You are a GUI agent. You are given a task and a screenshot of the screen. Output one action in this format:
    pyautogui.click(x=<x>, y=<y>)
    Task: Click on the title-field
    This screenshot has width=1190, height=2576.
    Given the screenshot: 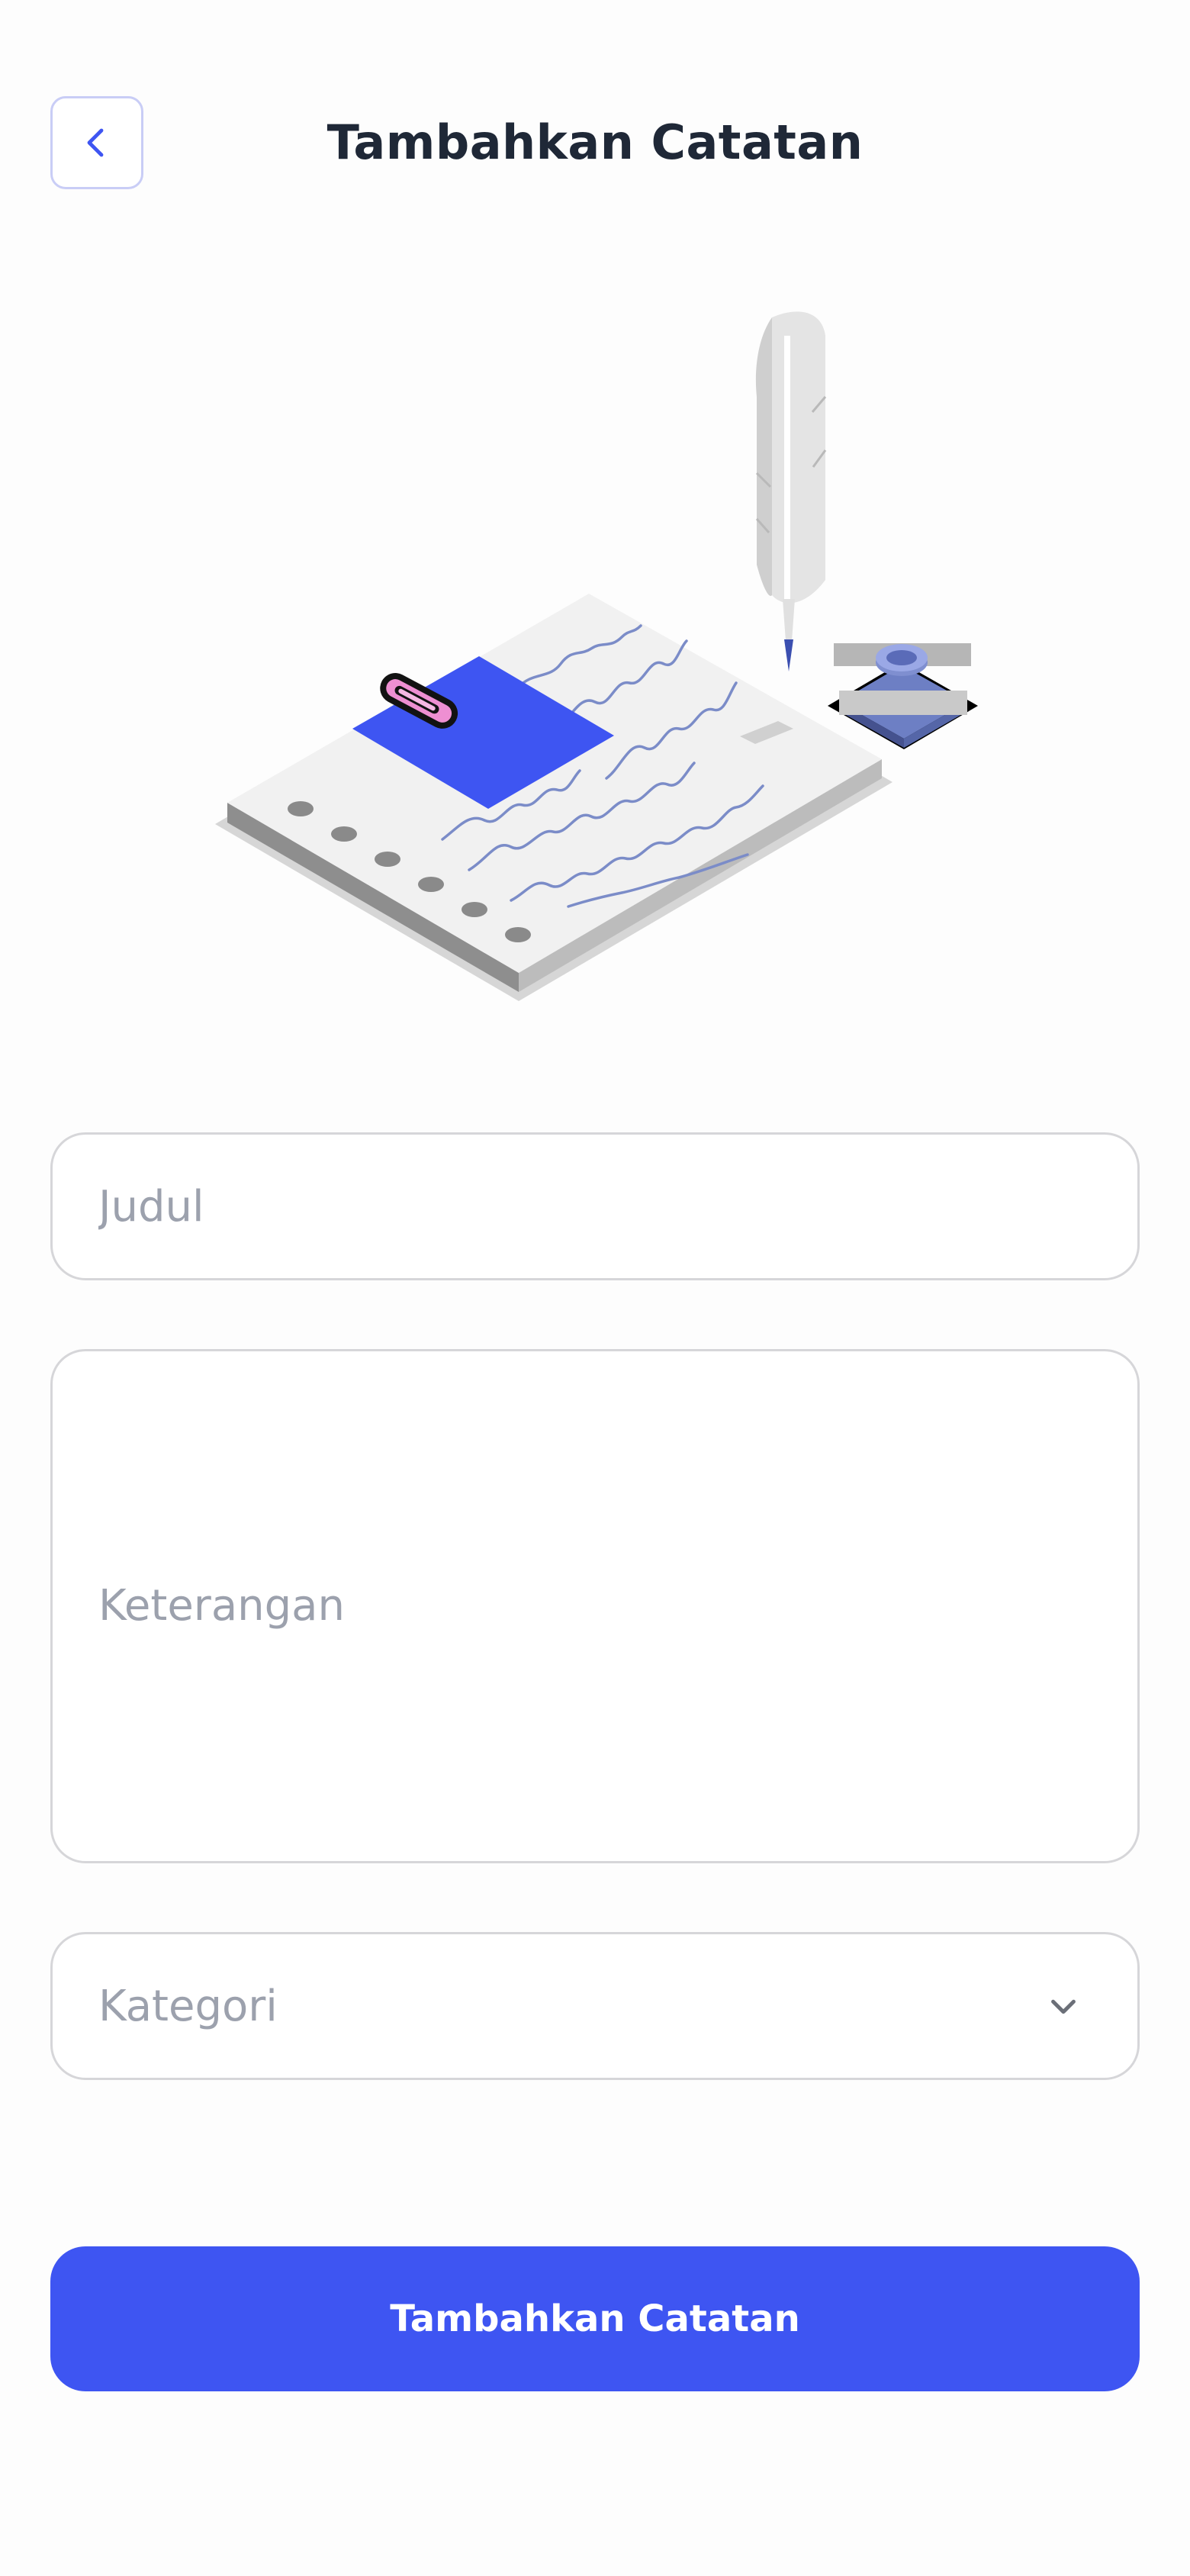 What is the action you would take?
    pyautogui.click(x=595, y=1206)
    